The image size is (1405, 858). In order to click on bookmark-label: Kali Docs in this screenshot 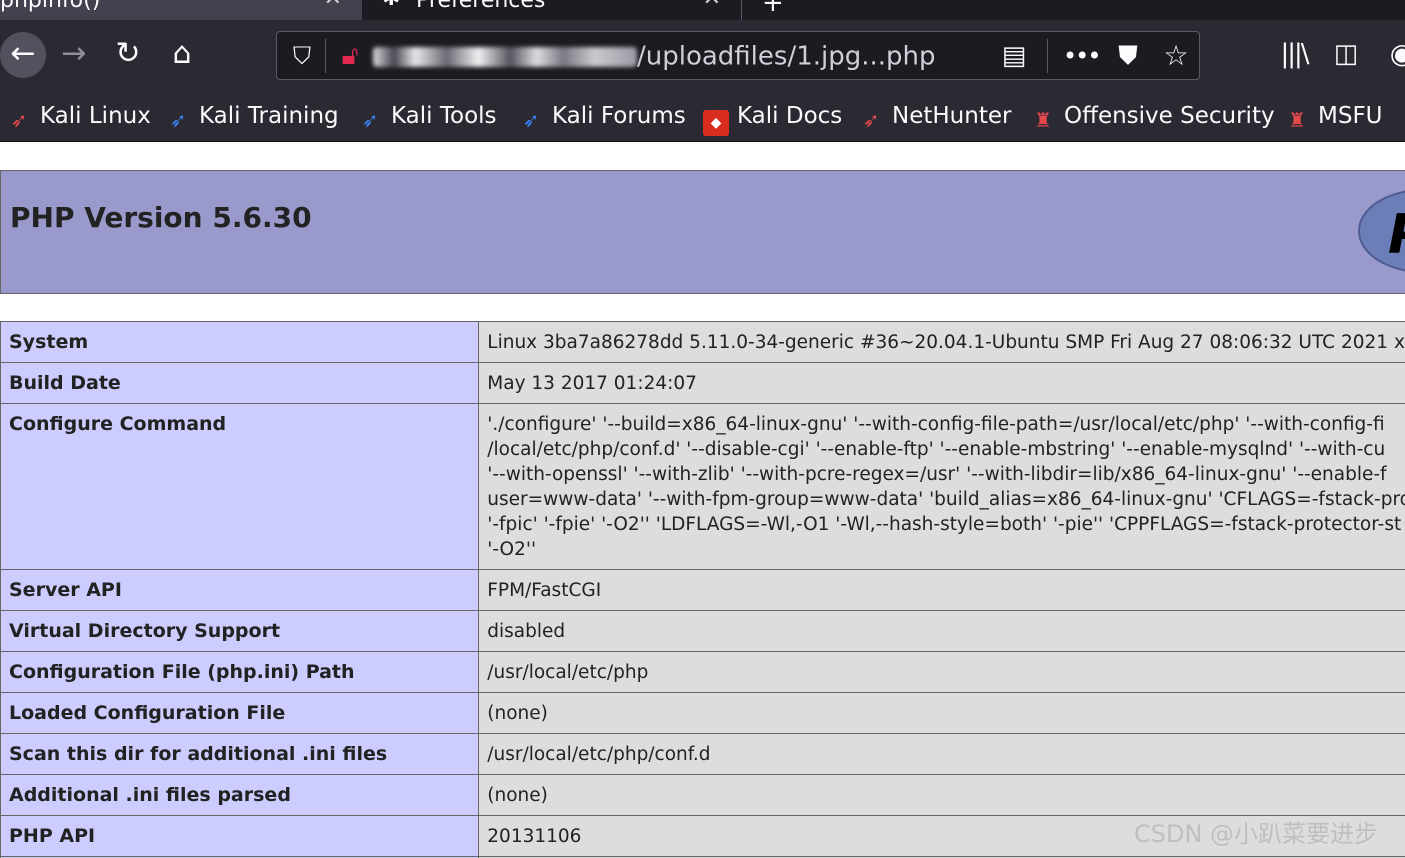, I will do `click(790, 116)`.